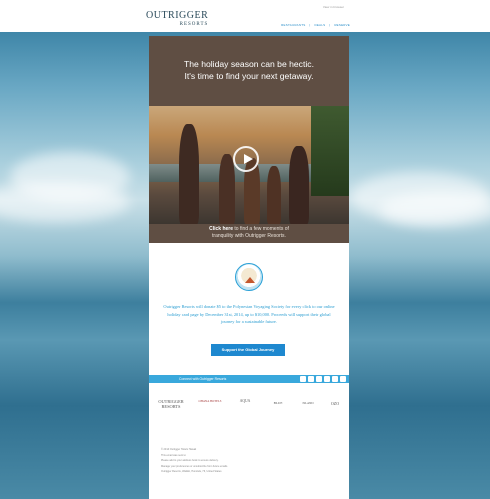 The image size is (490, 499). What do you see at coordinates (249, 379) in the screenshot?
I see `connect-bar: Connect with Outrigger Resorts` at bounding box center [249, 379].